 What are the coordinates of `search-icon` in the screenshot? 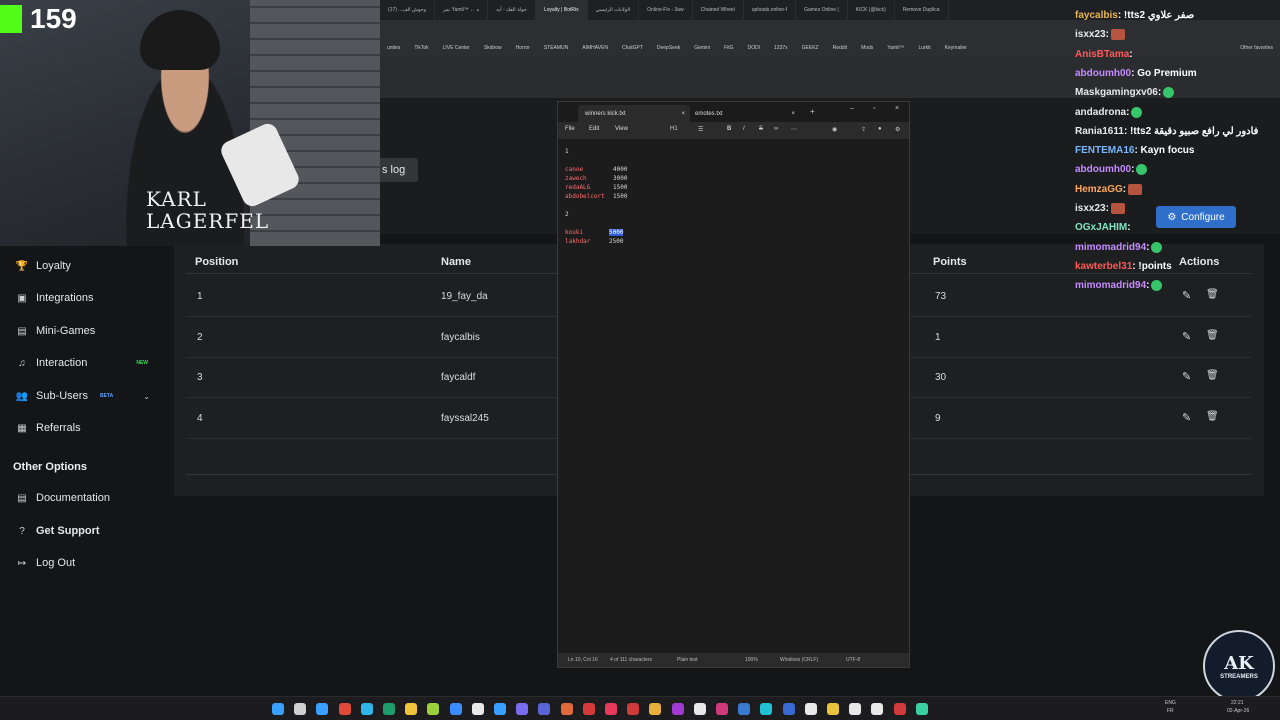 It's located at (300, 709).